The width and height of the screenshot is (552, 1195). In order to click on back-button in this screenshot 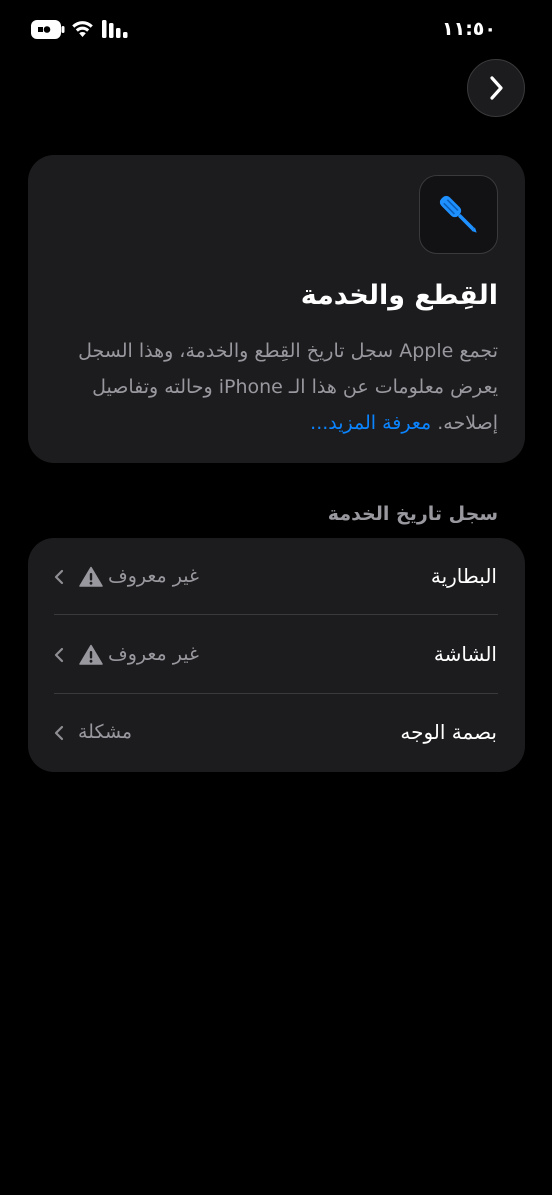, I will do `click(496, 88)`.